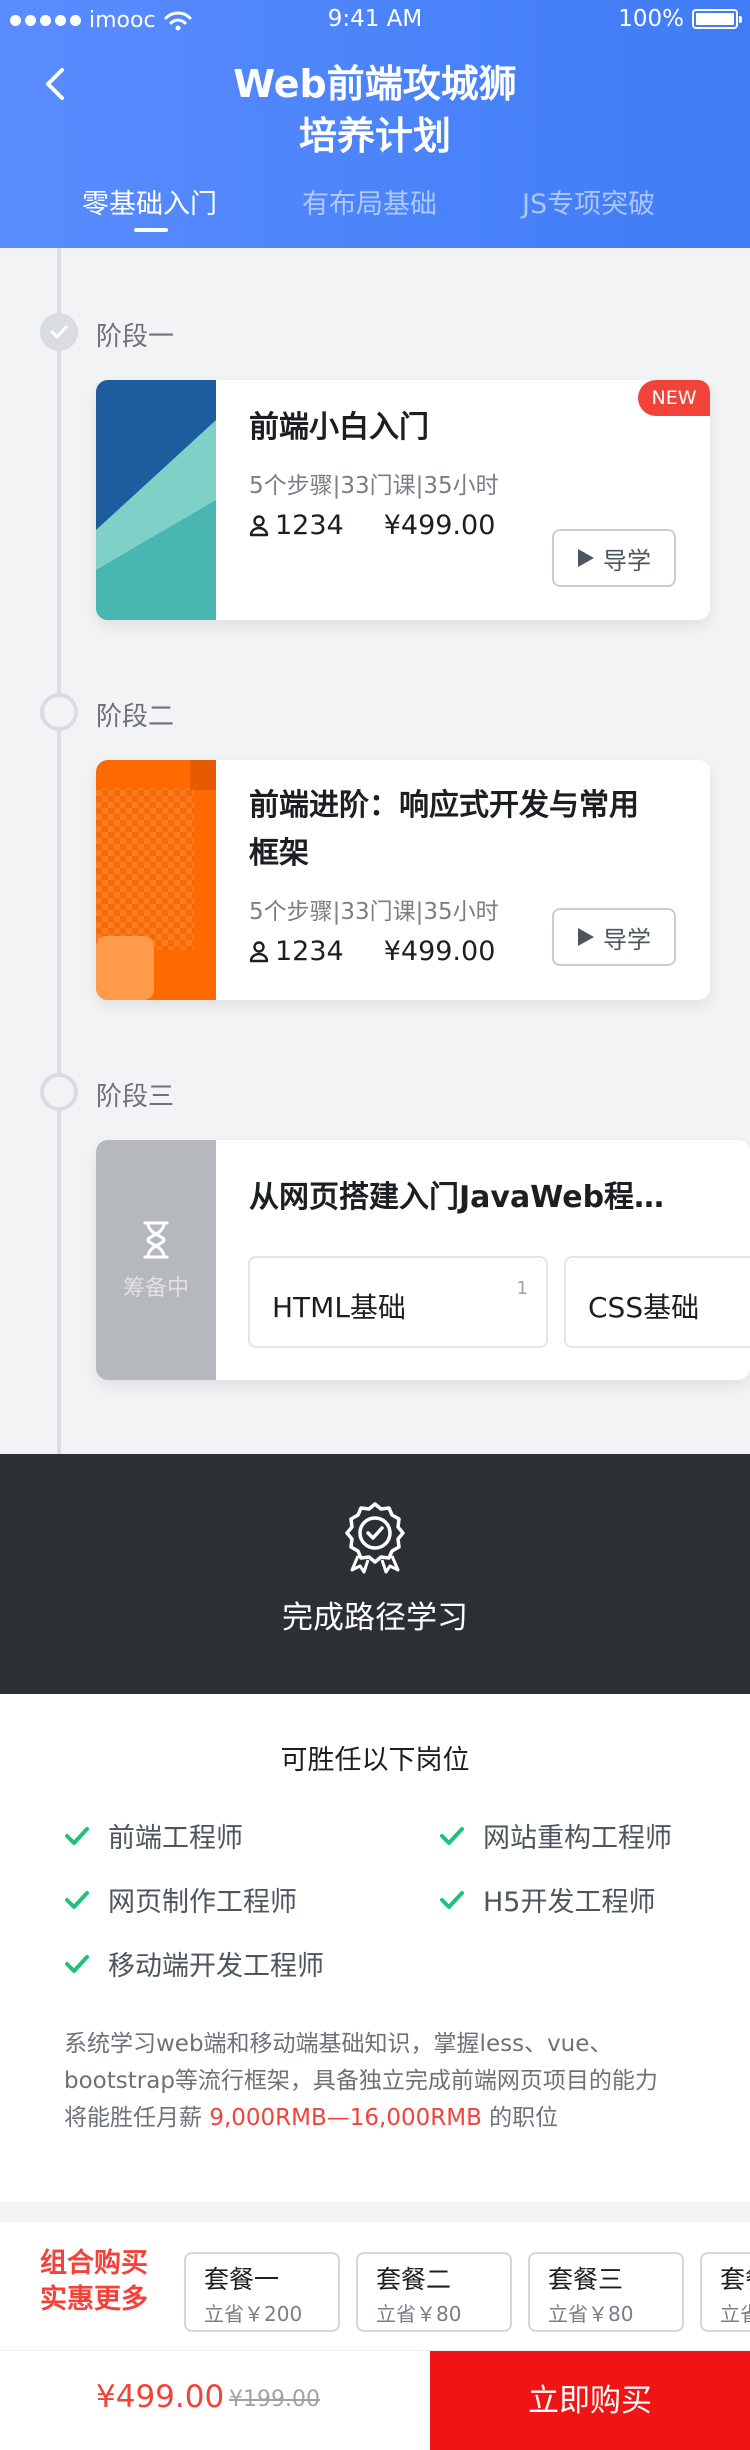 The image size is (750, 2450). What do you see at coordinates (375, 1760) in the screenshot?
I see `jobs-title: 可胜任以下岗位` at bounding box center [375, 1760].